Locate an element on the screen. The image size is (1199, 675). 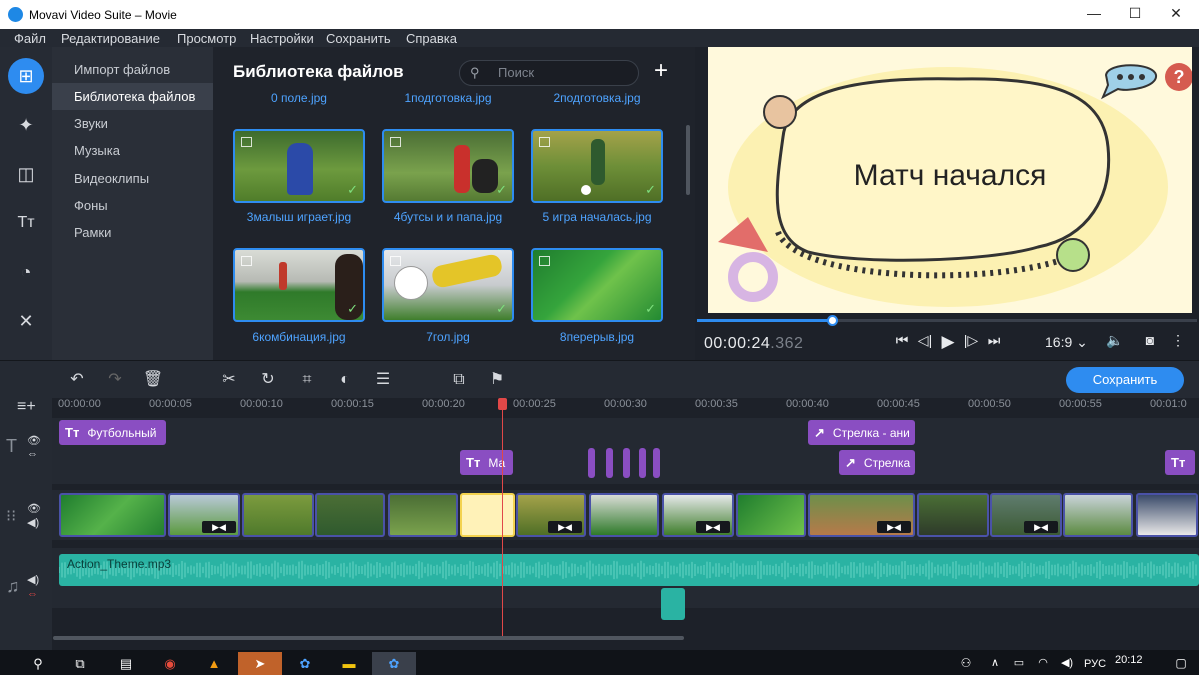
step-forward-icon: |▷ is located at coordinates (971, 340).